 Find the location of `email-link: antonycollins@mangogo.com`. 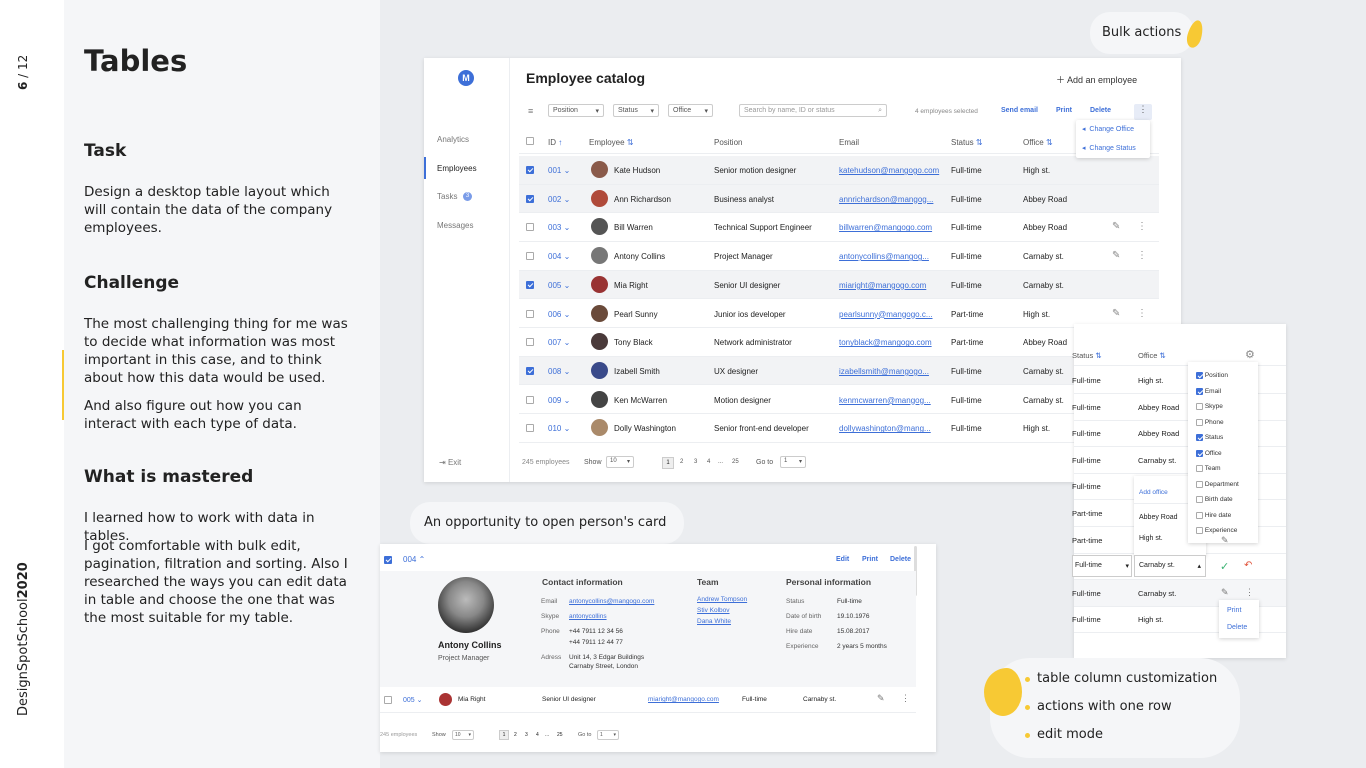

email-link: antonycollins@mangogo.com is located at coordinates (611, 601).